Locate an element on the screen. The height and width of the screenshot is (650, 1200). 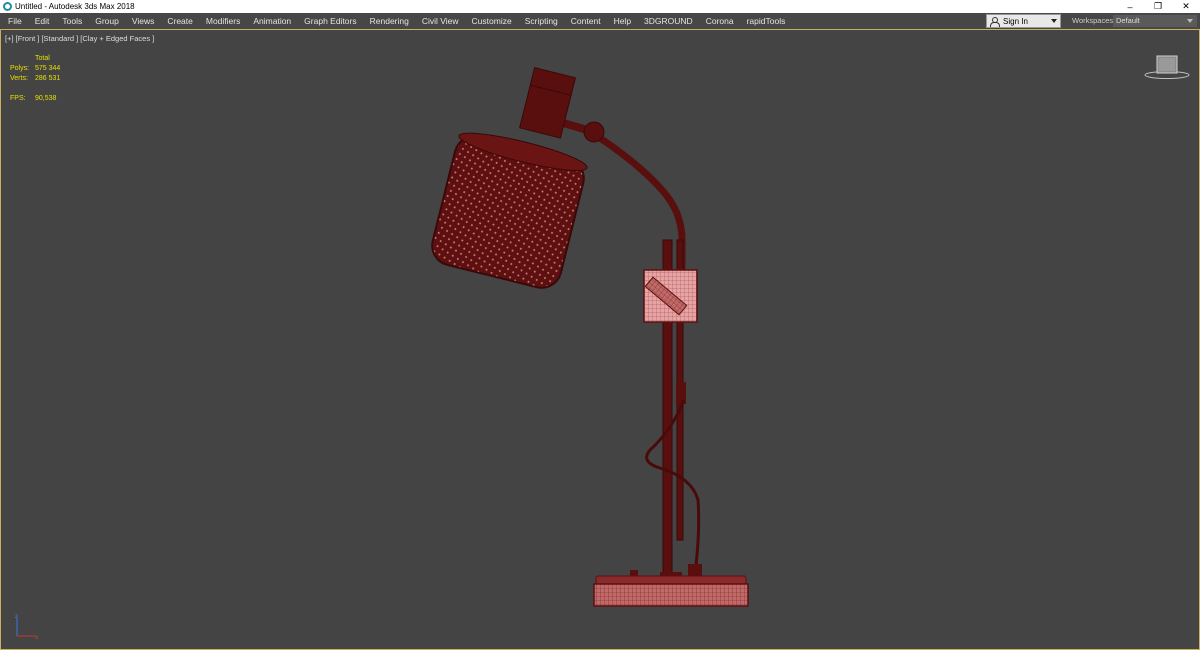
lamp-cable is located at coordinates (673, 482).